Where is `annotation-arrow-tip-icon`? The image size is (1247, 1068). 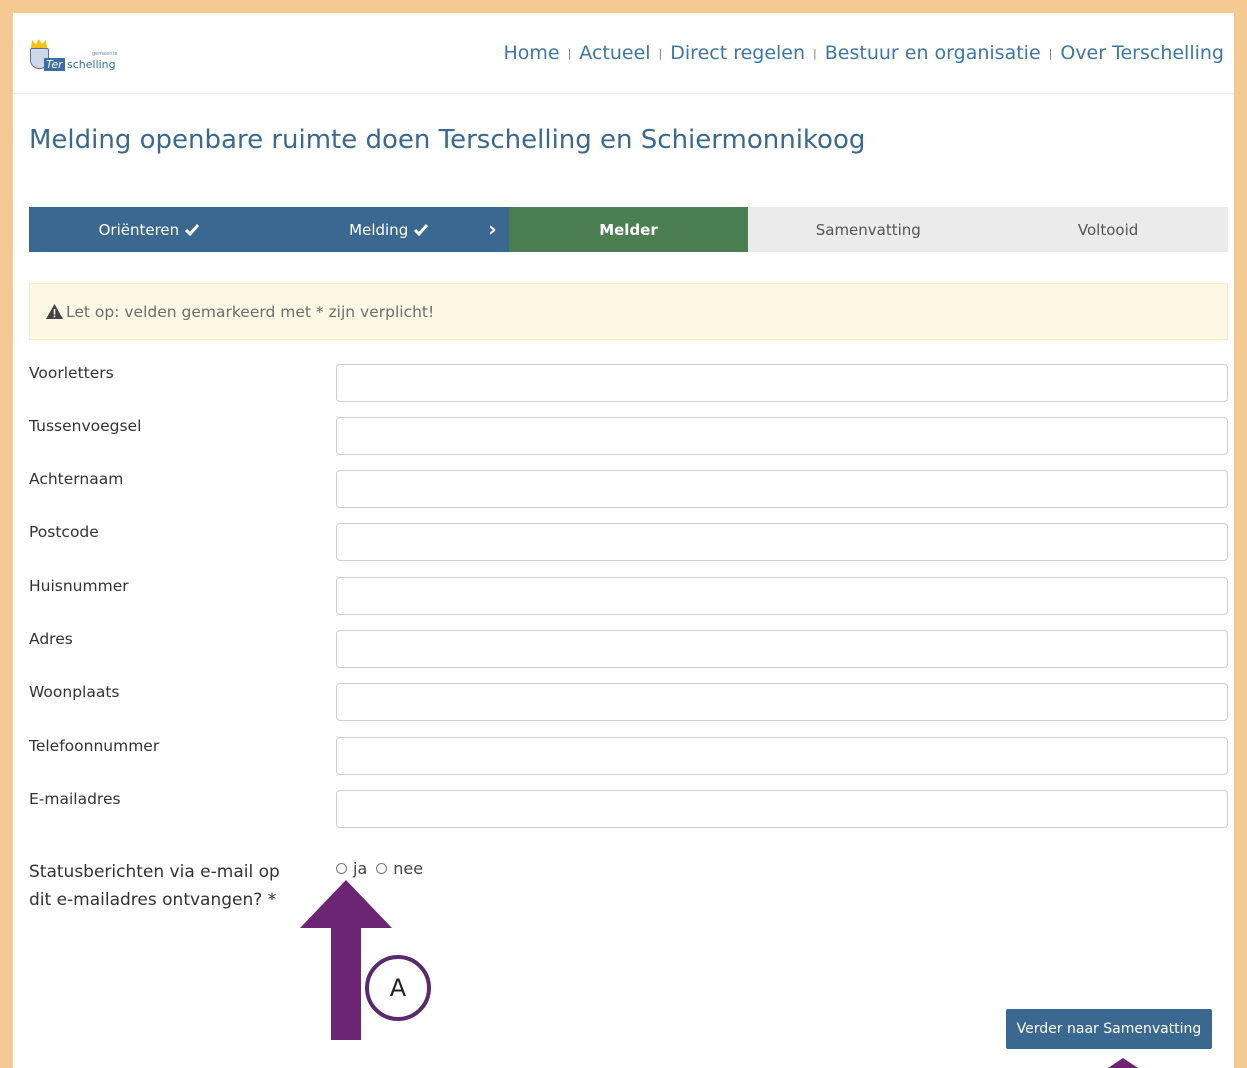 annotation-arrow-tip-icon is located at coordinates (1123, 1063).